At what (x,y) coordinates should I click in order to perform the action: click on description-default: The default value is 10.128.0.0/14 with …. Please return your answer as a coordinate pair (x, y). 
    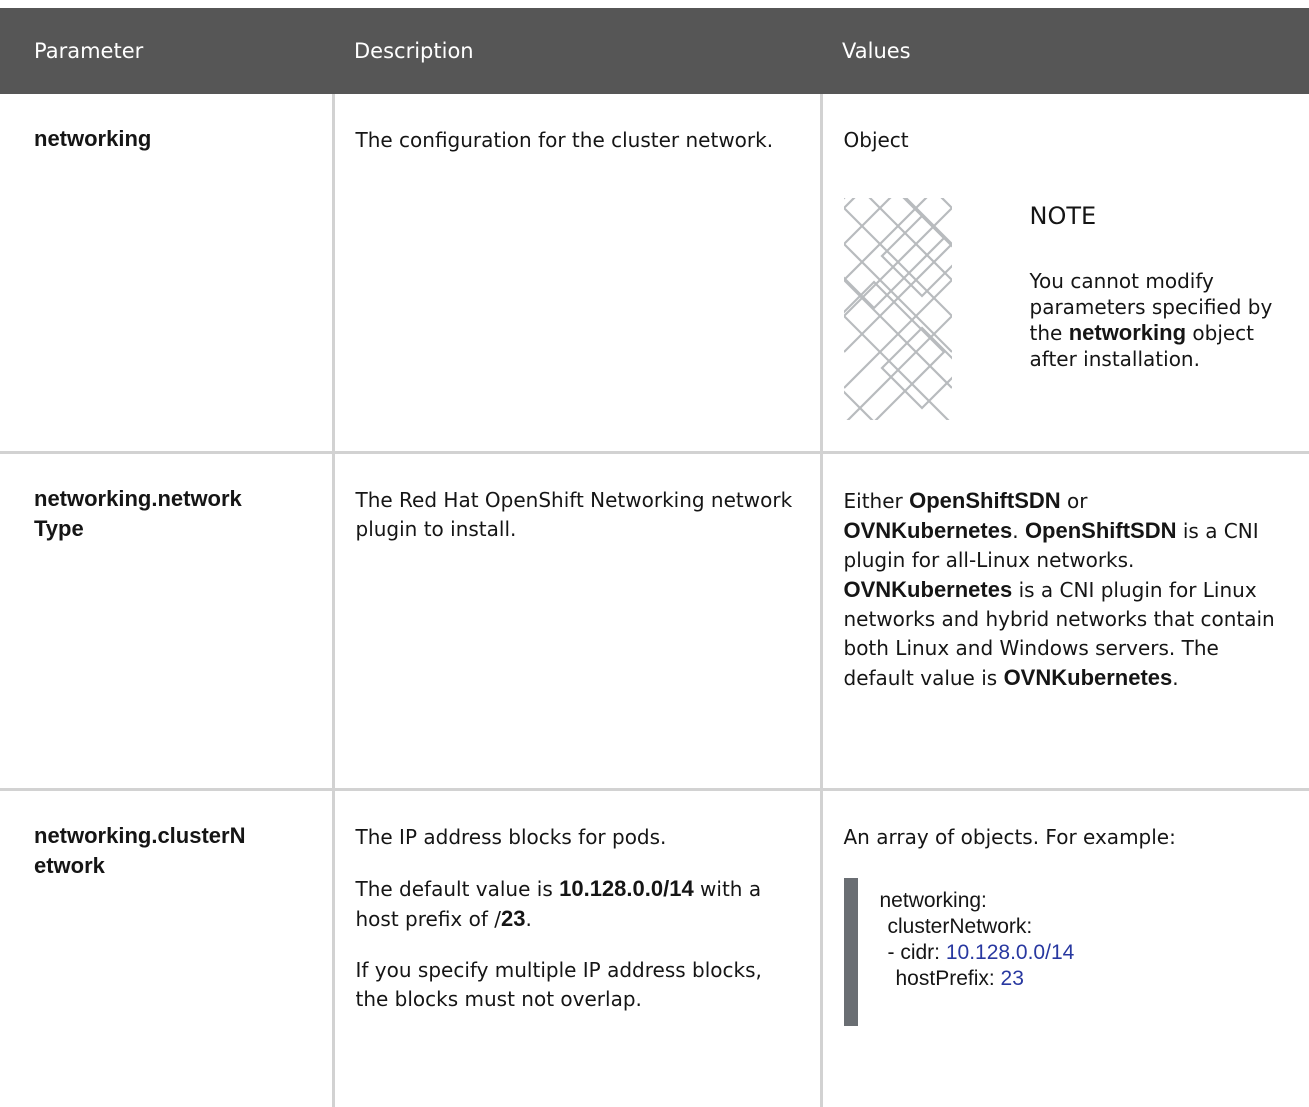
    Looking at the image, I should click on (578, 904).